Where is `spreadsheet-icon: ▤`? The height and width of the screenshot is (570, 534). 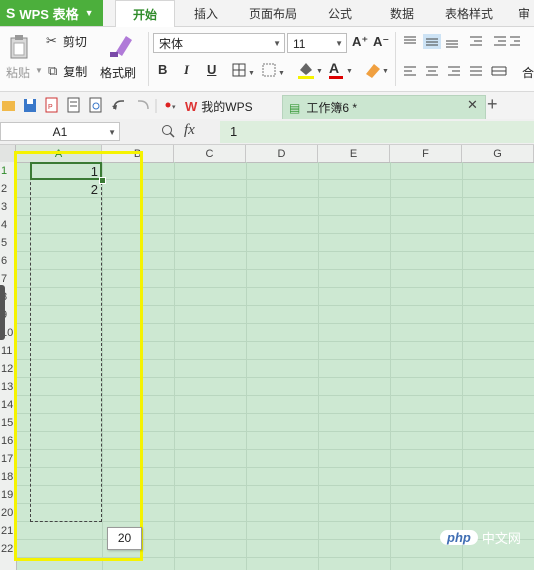 spreadsheet-icon: ▤ is located at coordinates (295, 107).